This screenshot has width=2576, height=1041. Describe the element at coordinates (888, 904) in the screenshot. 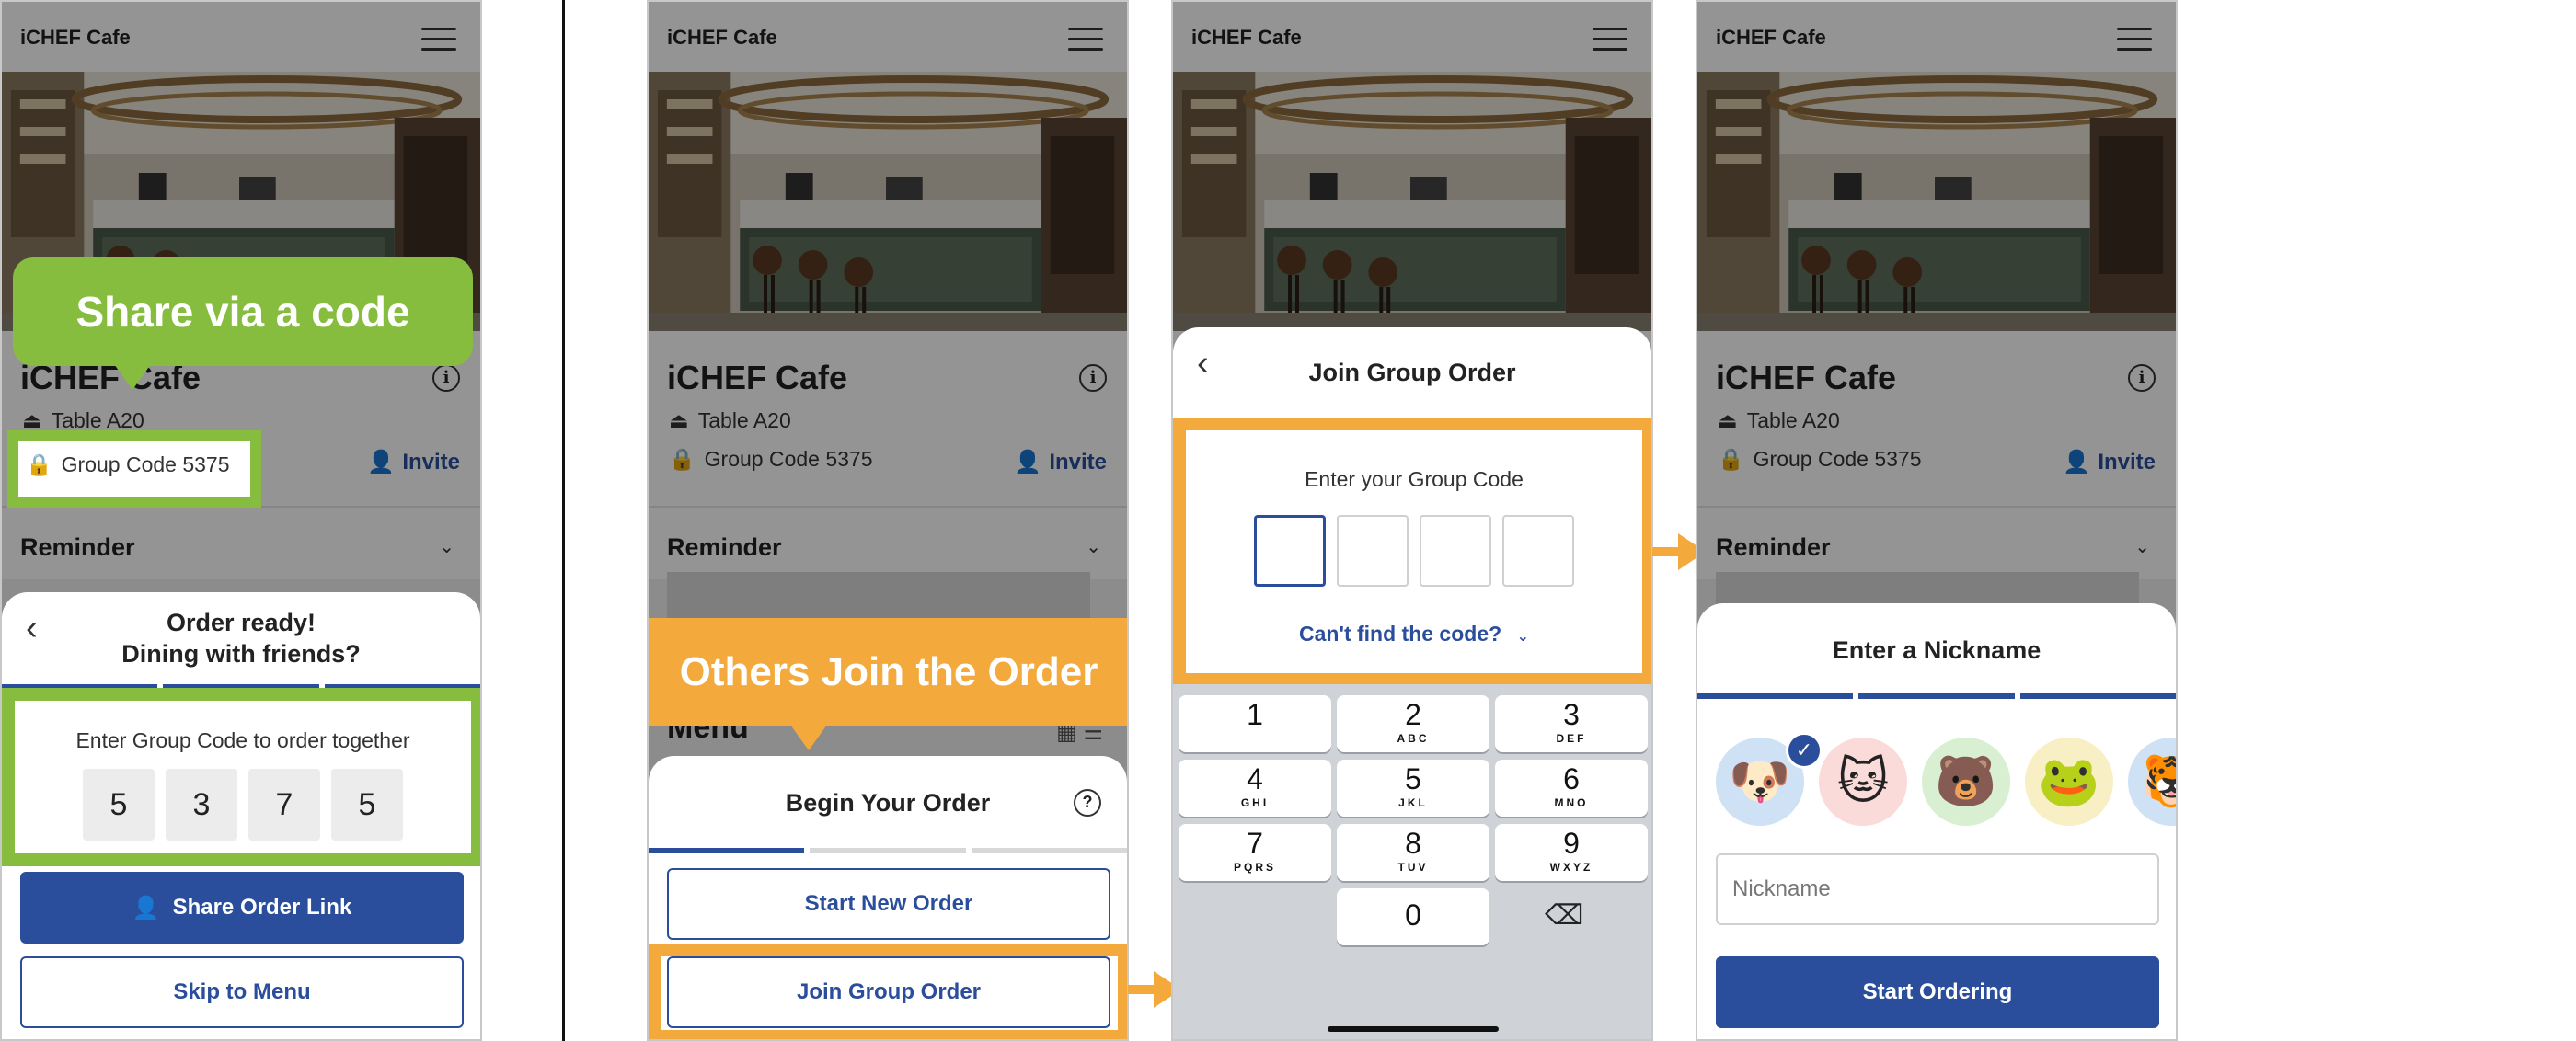

I see `start-new-order-button: Start New Order` at that location.